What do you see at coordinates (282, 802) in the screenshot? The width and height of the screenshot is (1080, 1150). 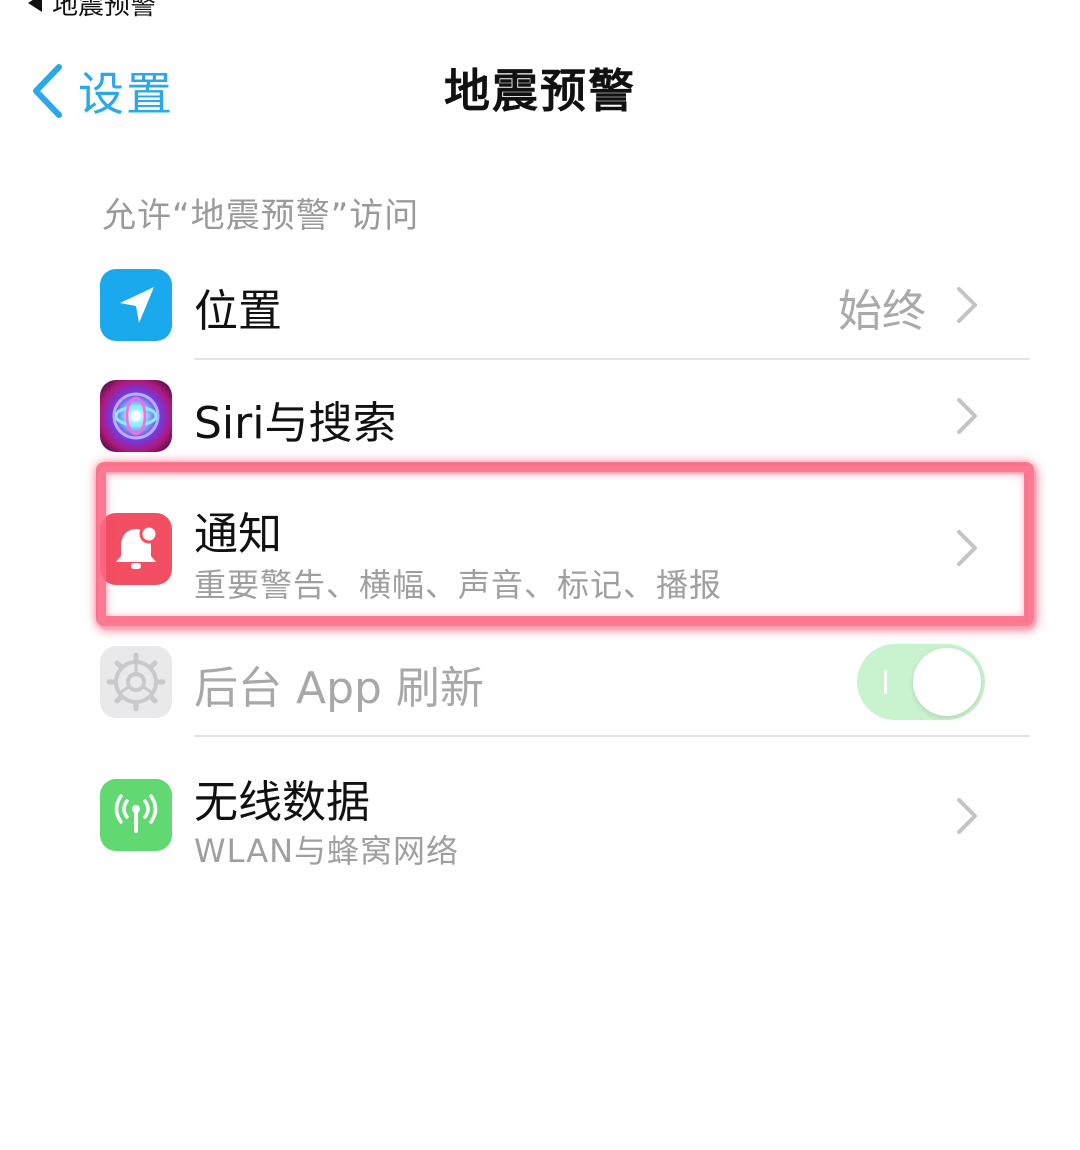 I see `row-label: 无线数据` at bounding box center [282, 802].